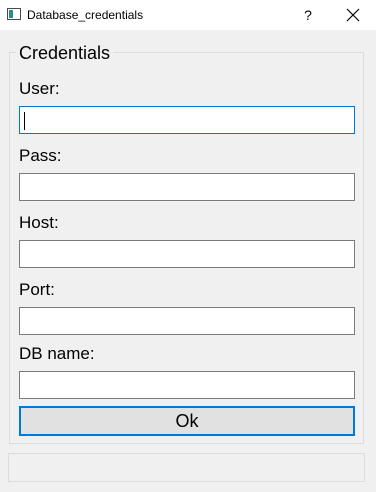 The image size is (376, 492). I want to click on window-title: Database_credentials, so click(85, 15).